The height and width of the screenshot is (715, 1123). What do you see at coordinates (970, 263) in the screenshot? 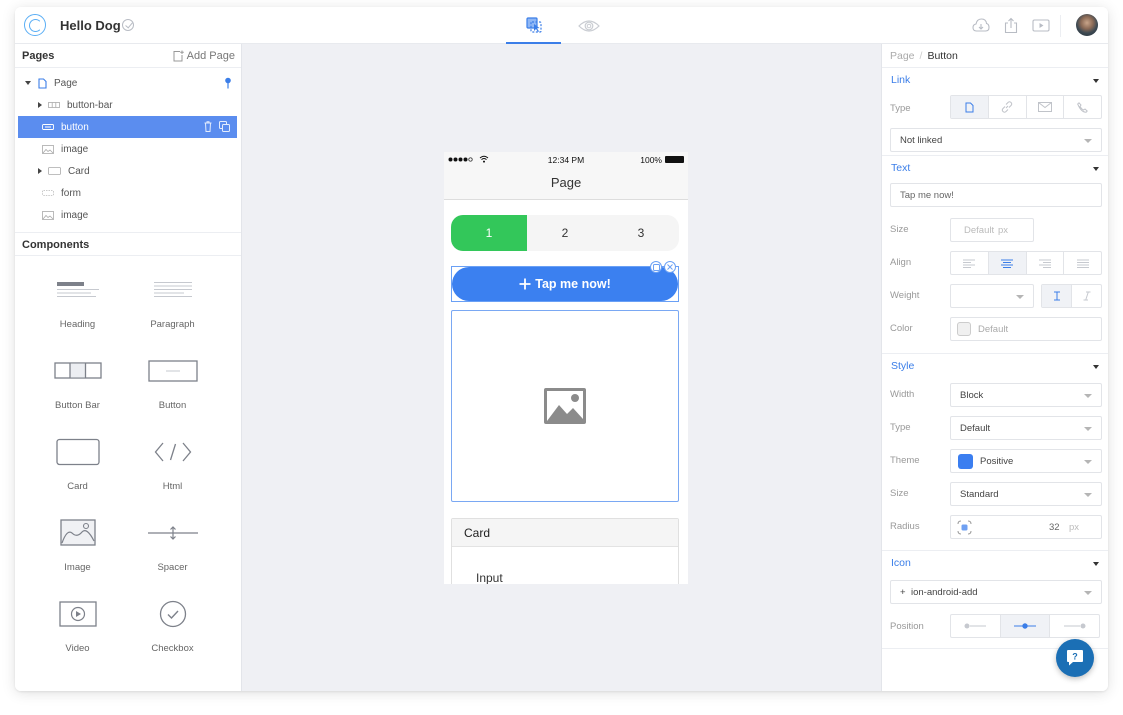
I see `align-left` at bounding box center [970, 263].